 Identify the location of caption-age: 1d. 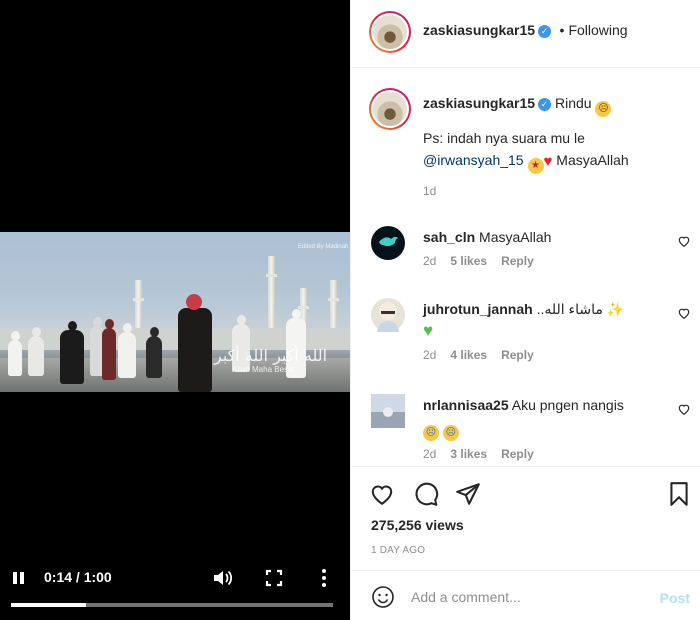
(430, 191).